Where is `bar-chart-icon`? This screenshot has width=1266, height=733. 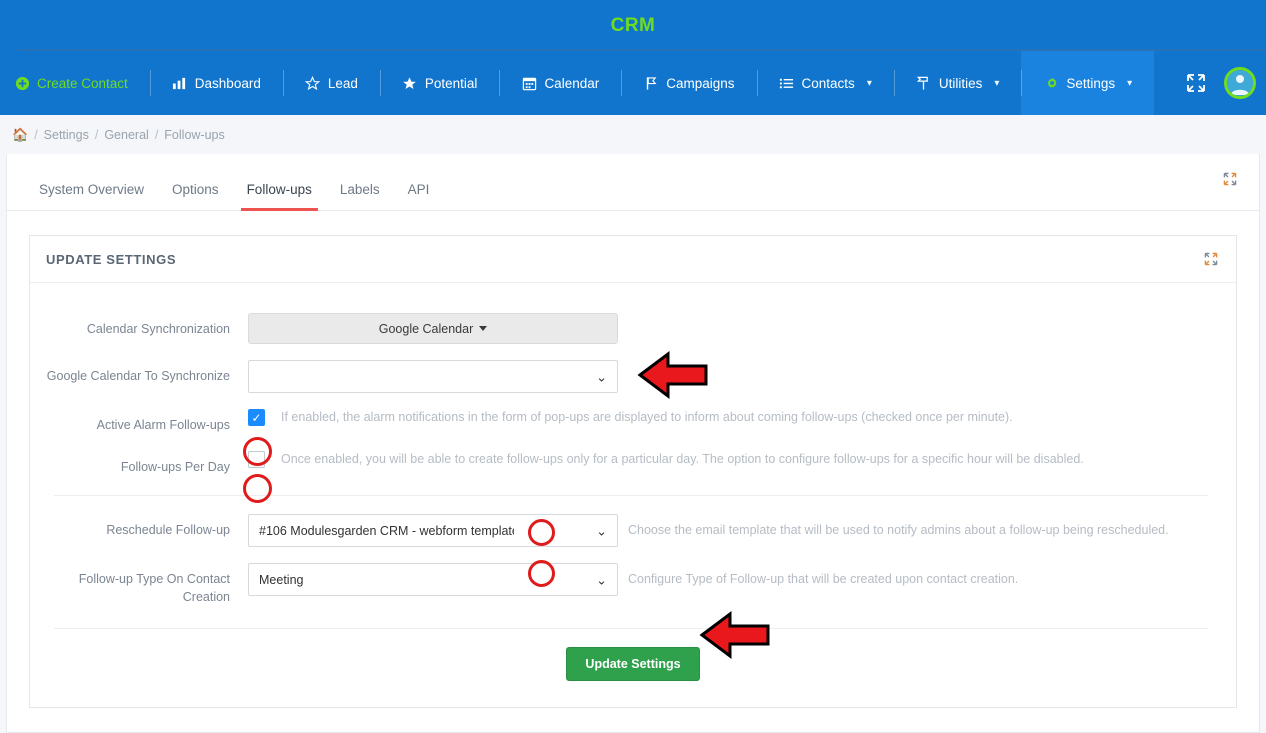 bar-chart-icon is located at coordinates (180, 83).